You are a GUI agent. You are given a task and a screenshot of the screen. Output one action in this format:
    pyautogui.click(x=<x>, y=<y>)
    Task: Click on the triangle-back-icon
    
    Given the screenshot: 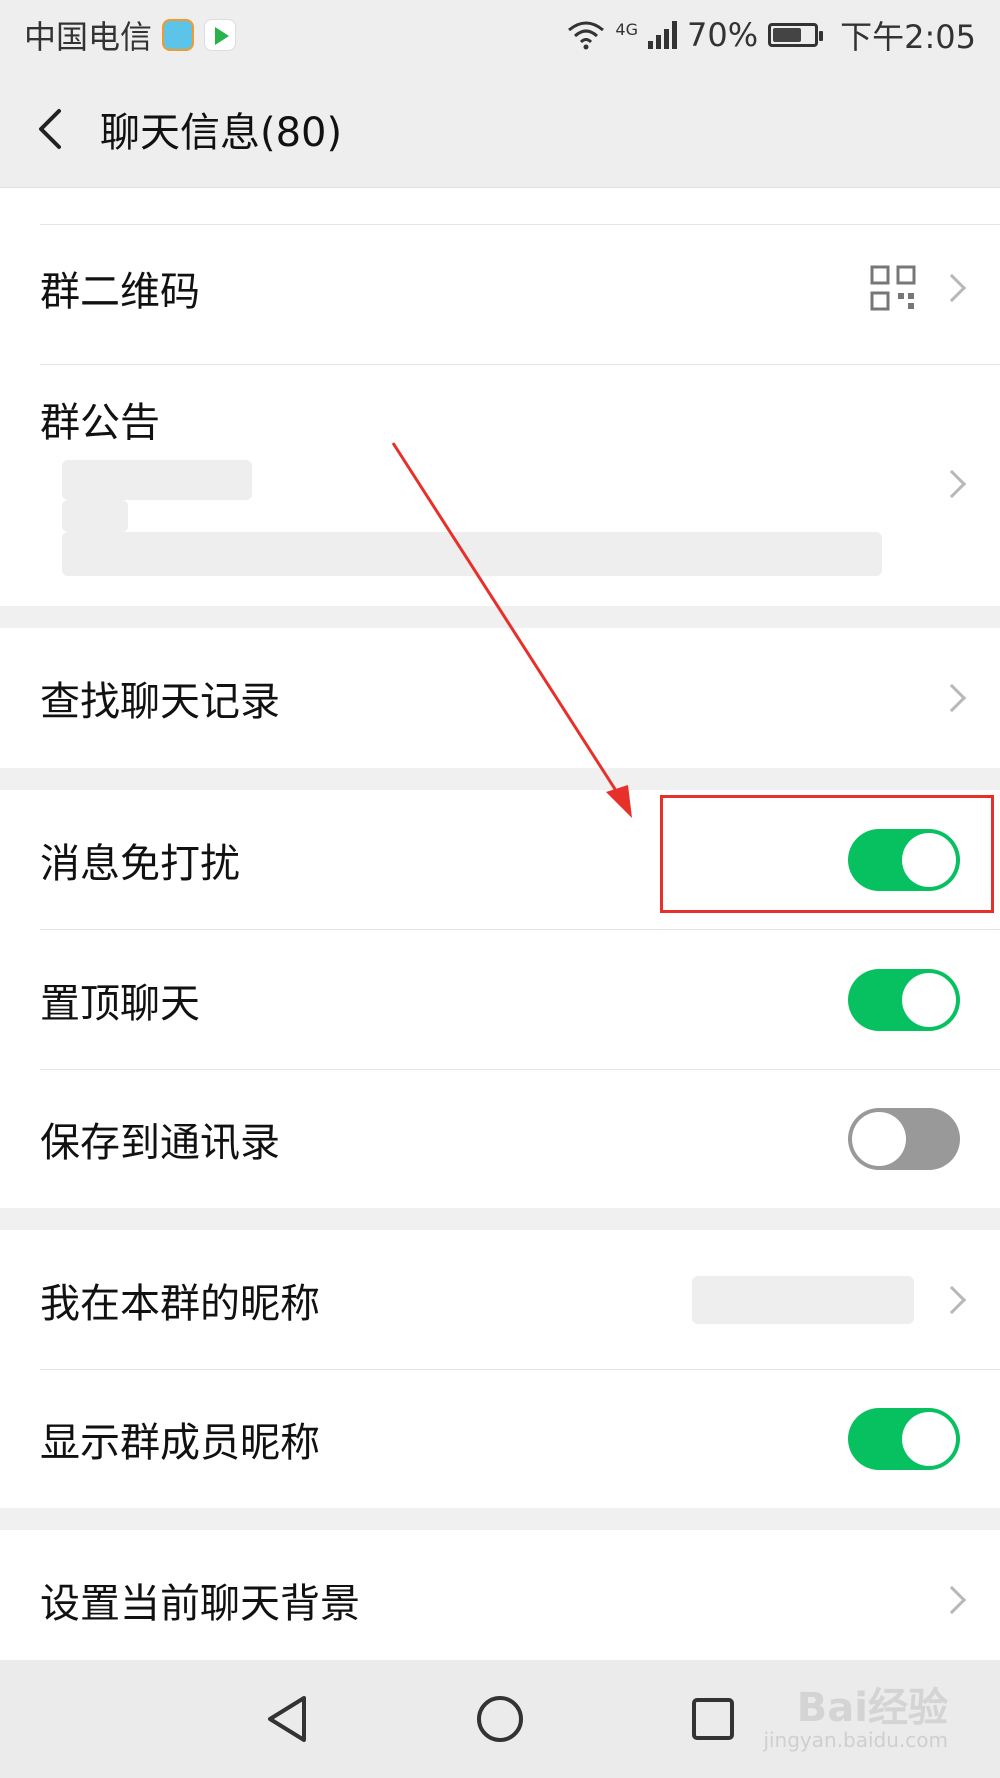 What is the action you would take?
    pyautogui.click(x=286, y=1719)
    